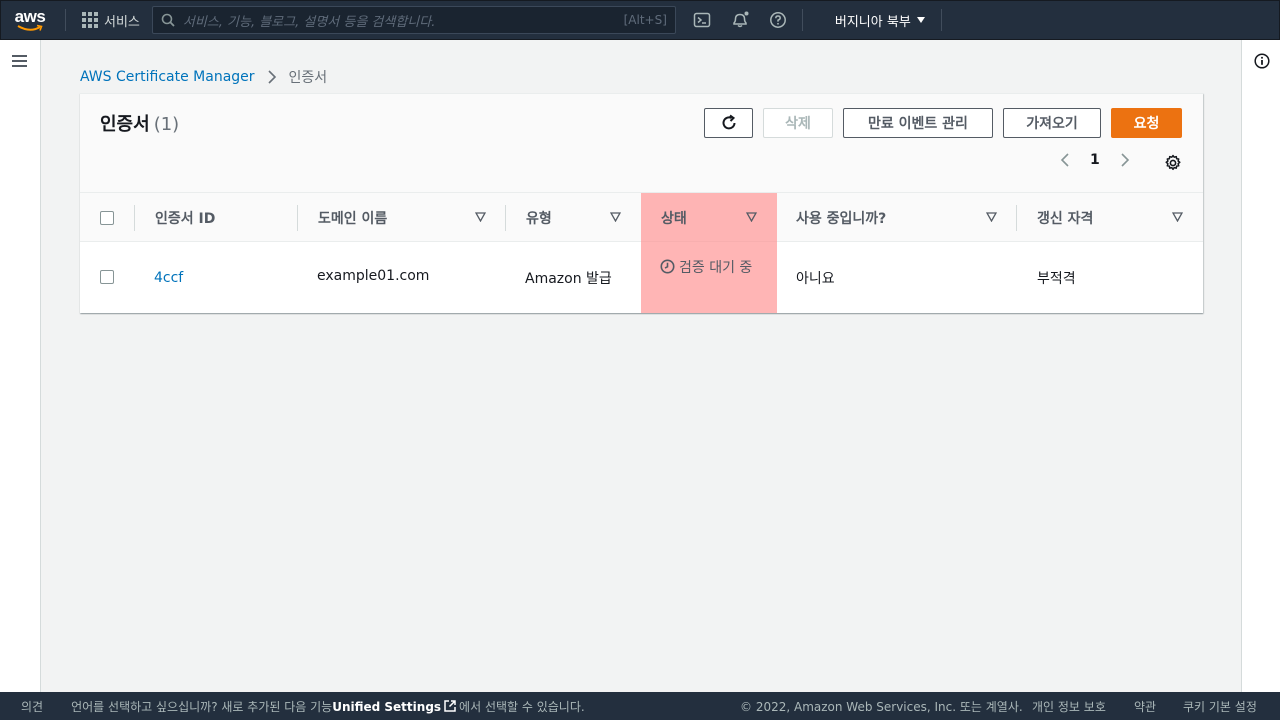  What do you see at coordinates (1056, 279) in the screenshot?
I see `renewal-eligibility-cell: 부적격` at bounding box center [1056, 279].